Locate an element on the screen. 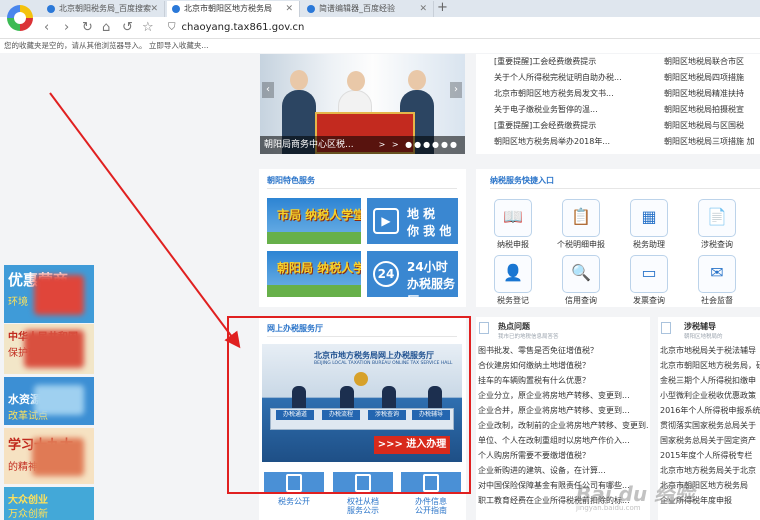 The height and width of the screenshot is (520, 760). annotation-highlight-box is located at coordinates (349, 405).